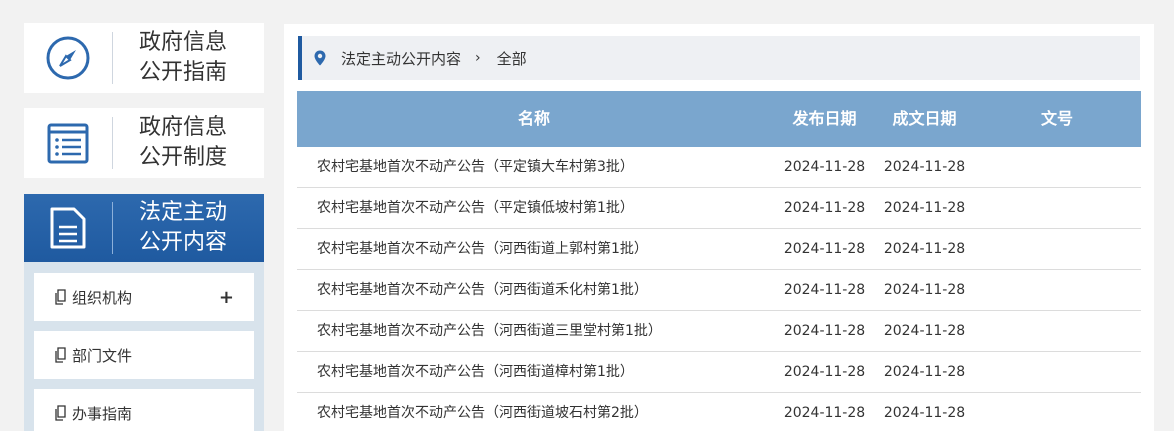  I want to click on row-title-link: 农村宅基地首次不动产公告（河西街道禾化村第1批）, so click(547, 290).